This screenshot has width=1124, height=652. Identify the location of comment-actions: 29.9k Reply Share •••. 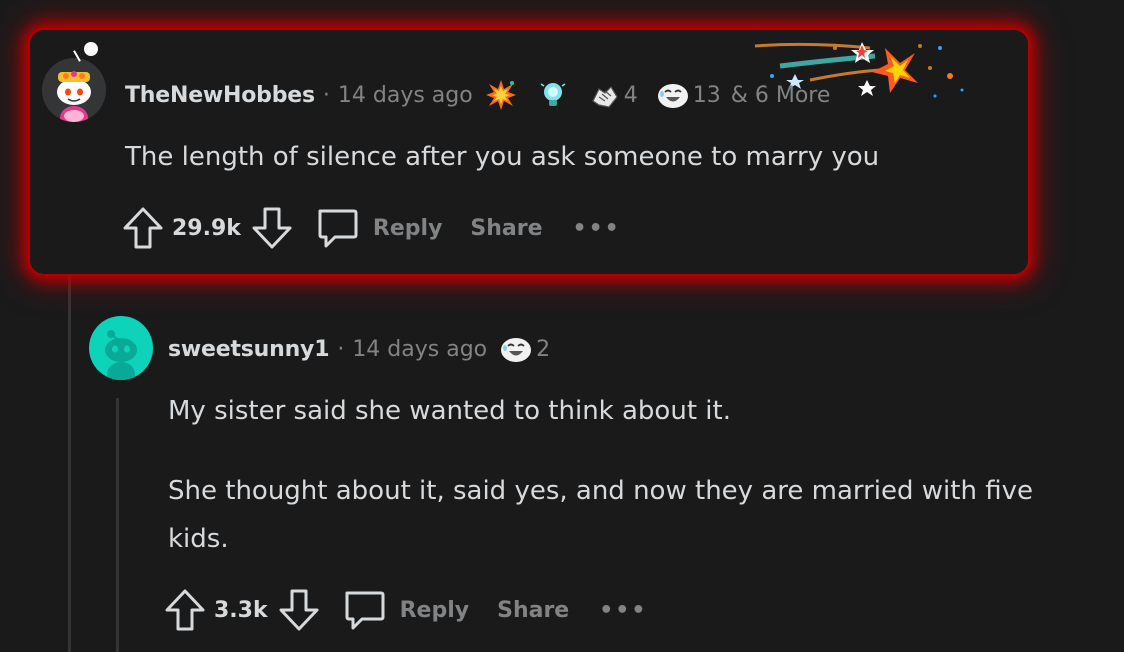
(371, 228).